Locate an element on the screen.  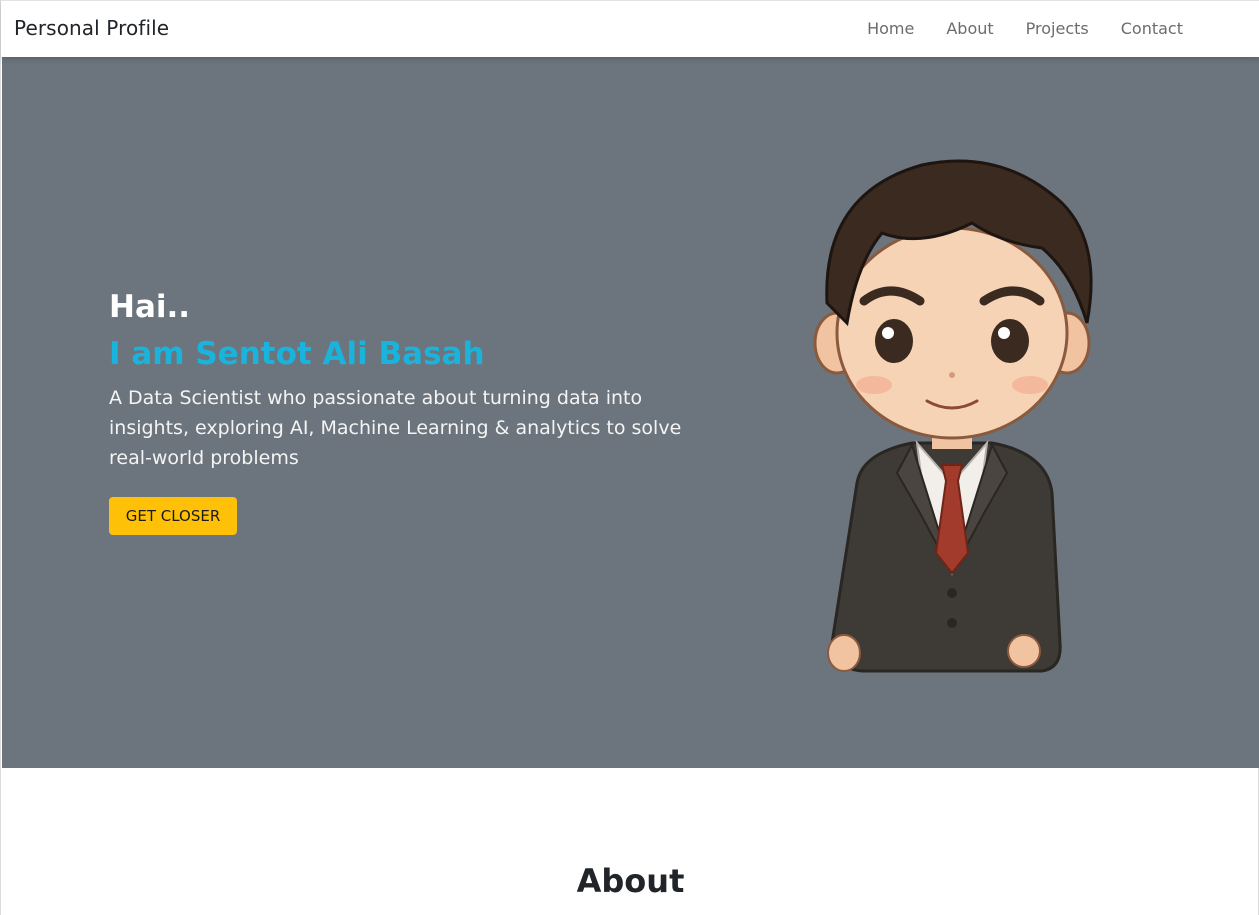
eye-right is located at coordinates (1010, 341).